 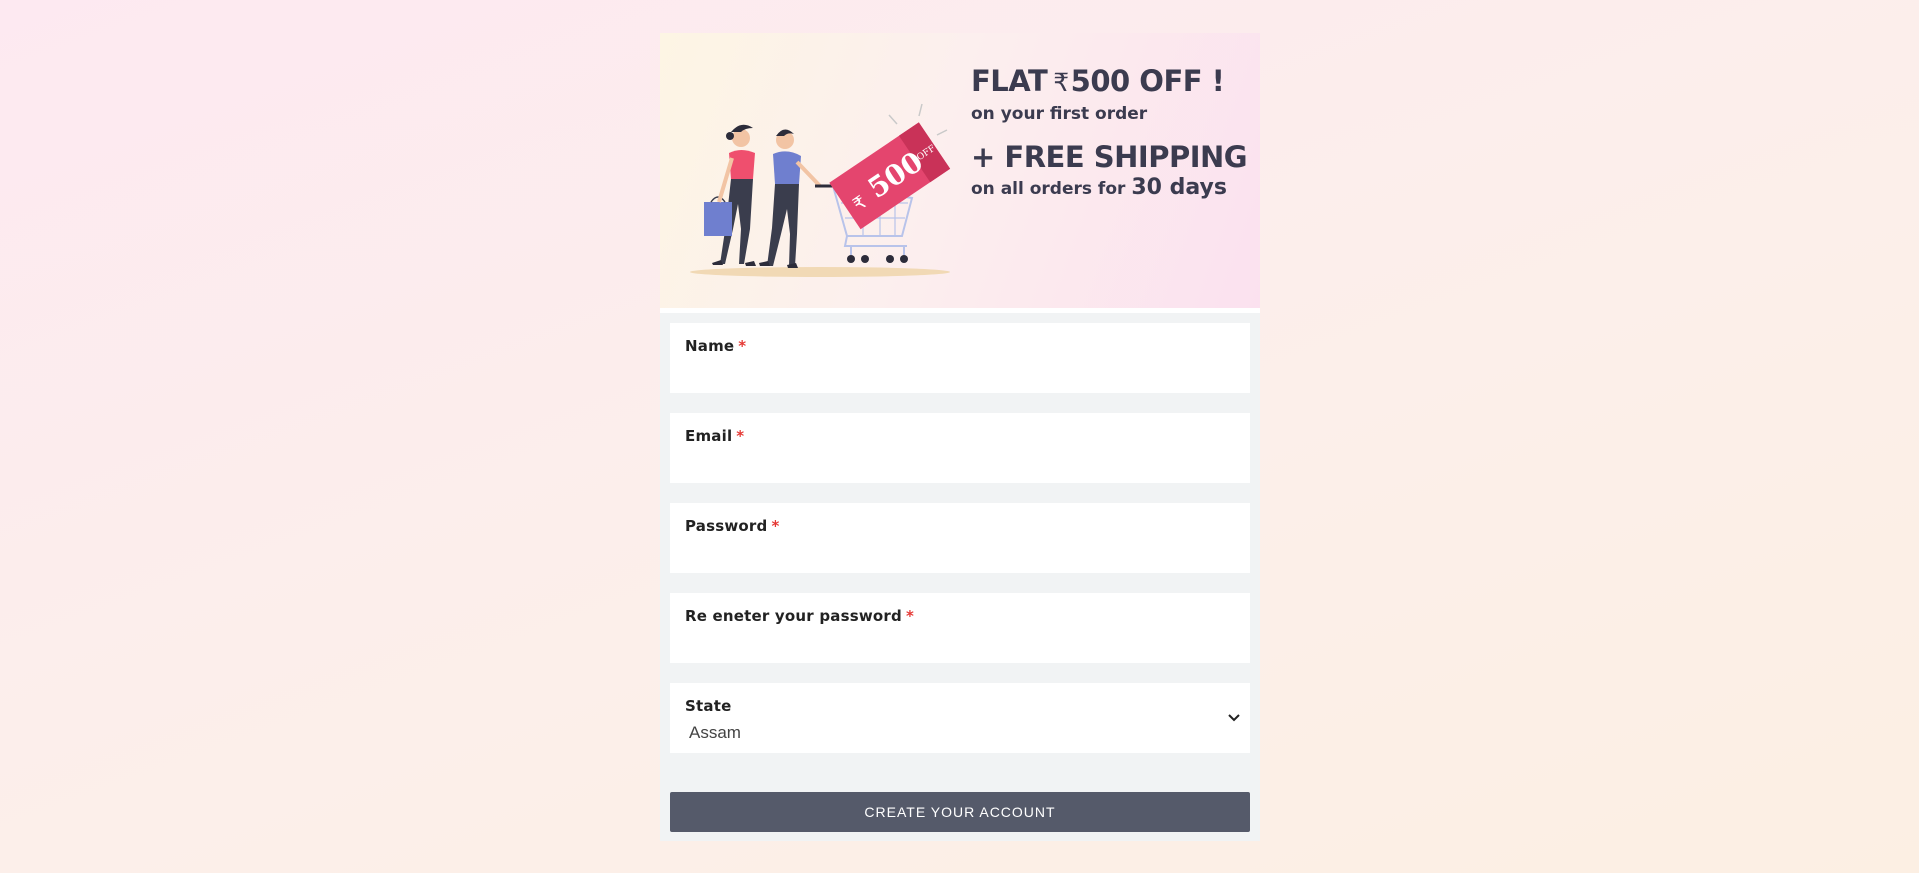 What do you see at coordinates (960, 448) in the screenshot?
I see `email-field: Email *` at bounding box center [960, 448].